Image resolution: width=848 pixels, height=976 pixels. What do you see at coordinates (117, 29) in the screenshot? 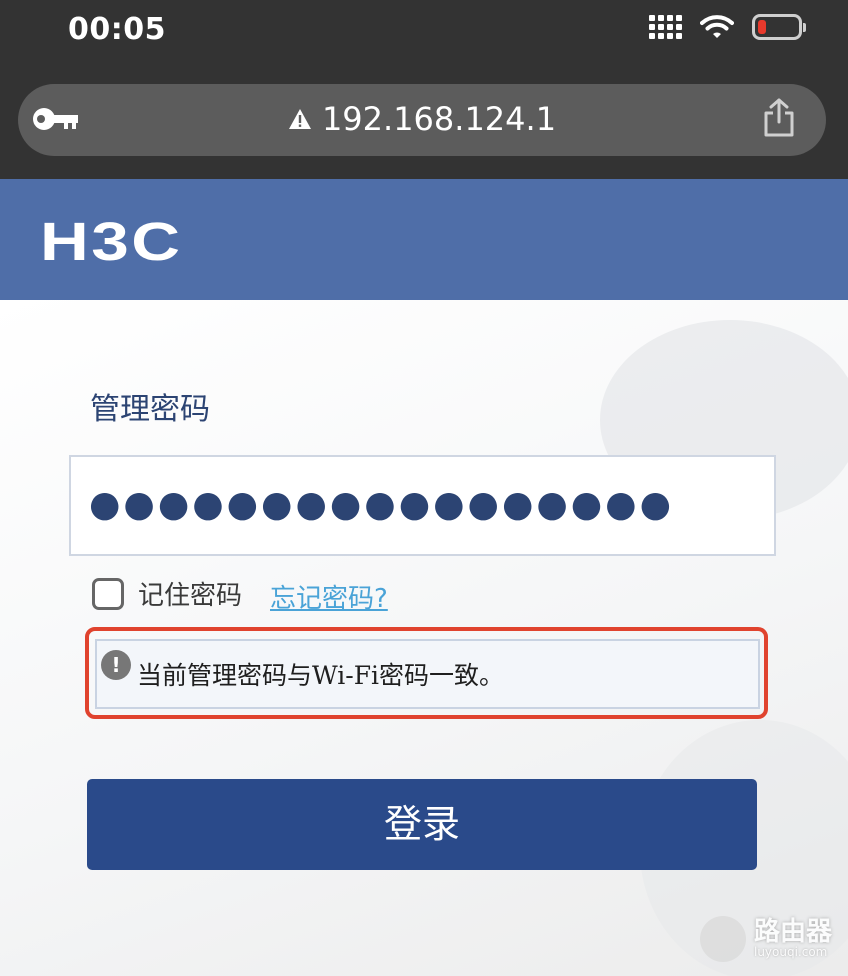
I see `status-time: 00:05` at bounding box center [117, 29].